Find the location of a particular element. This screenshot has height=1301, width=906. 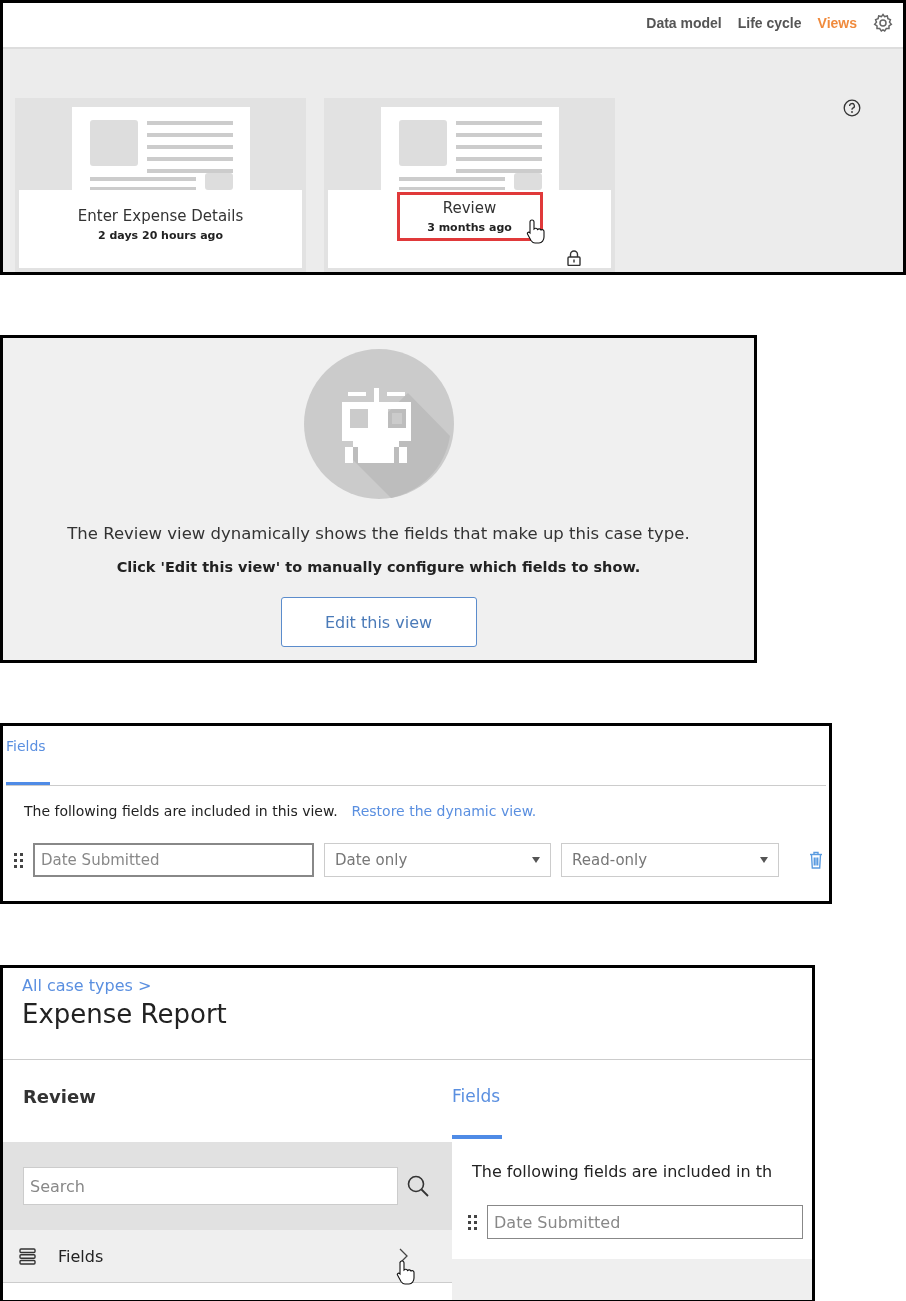

format-dropdown: Date only is located at coordinates (437, 860).